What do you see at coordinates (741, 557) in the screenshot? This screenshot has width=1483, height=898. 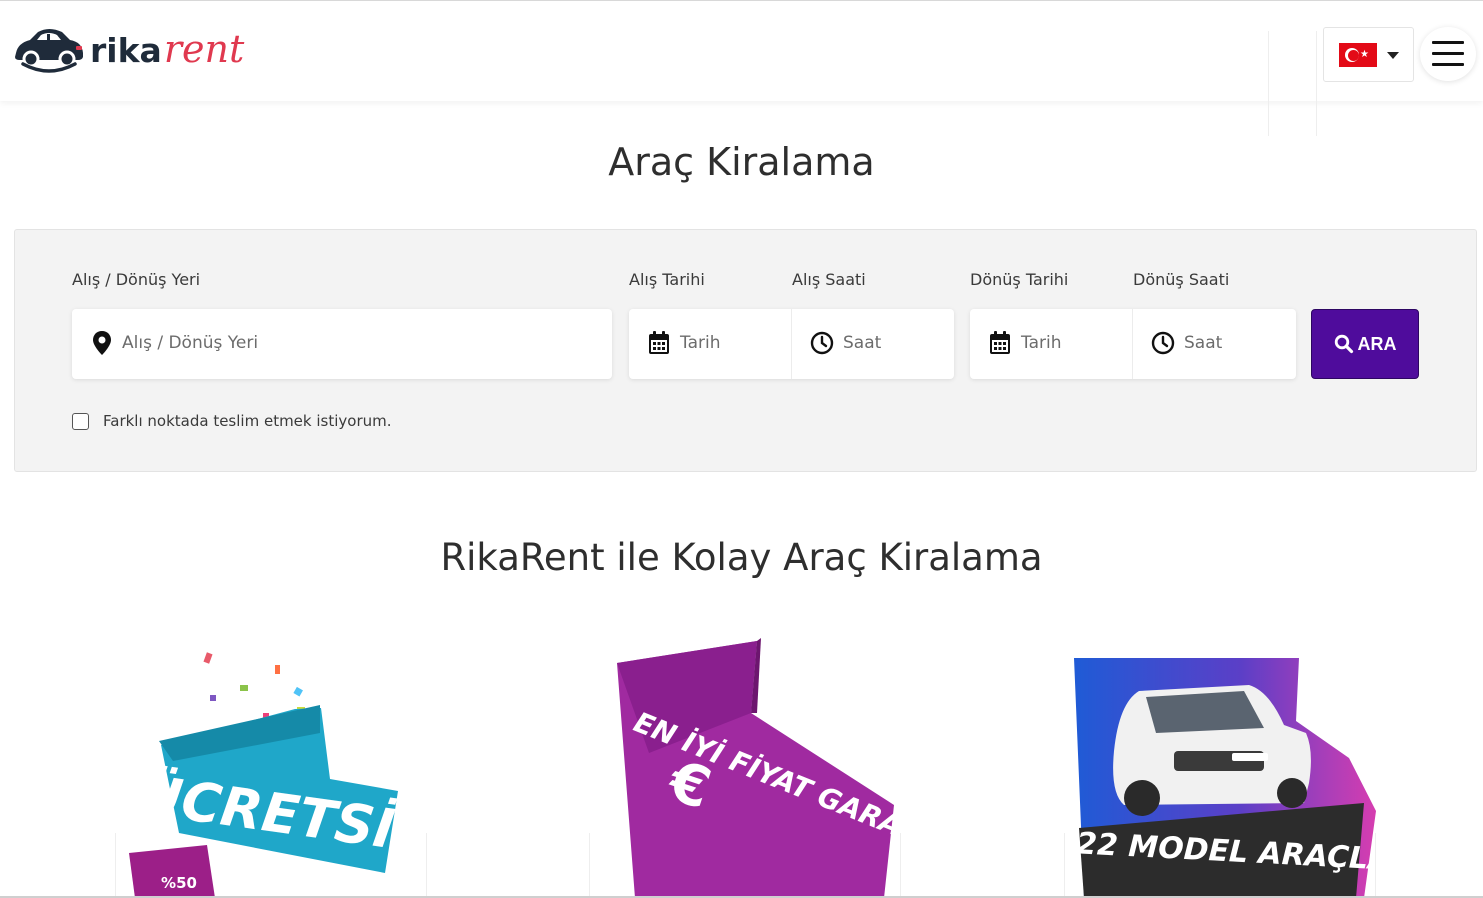 I see `features-title: RikaRent ile Kolay Araç Kiralama` at bounding box center [741, 557].